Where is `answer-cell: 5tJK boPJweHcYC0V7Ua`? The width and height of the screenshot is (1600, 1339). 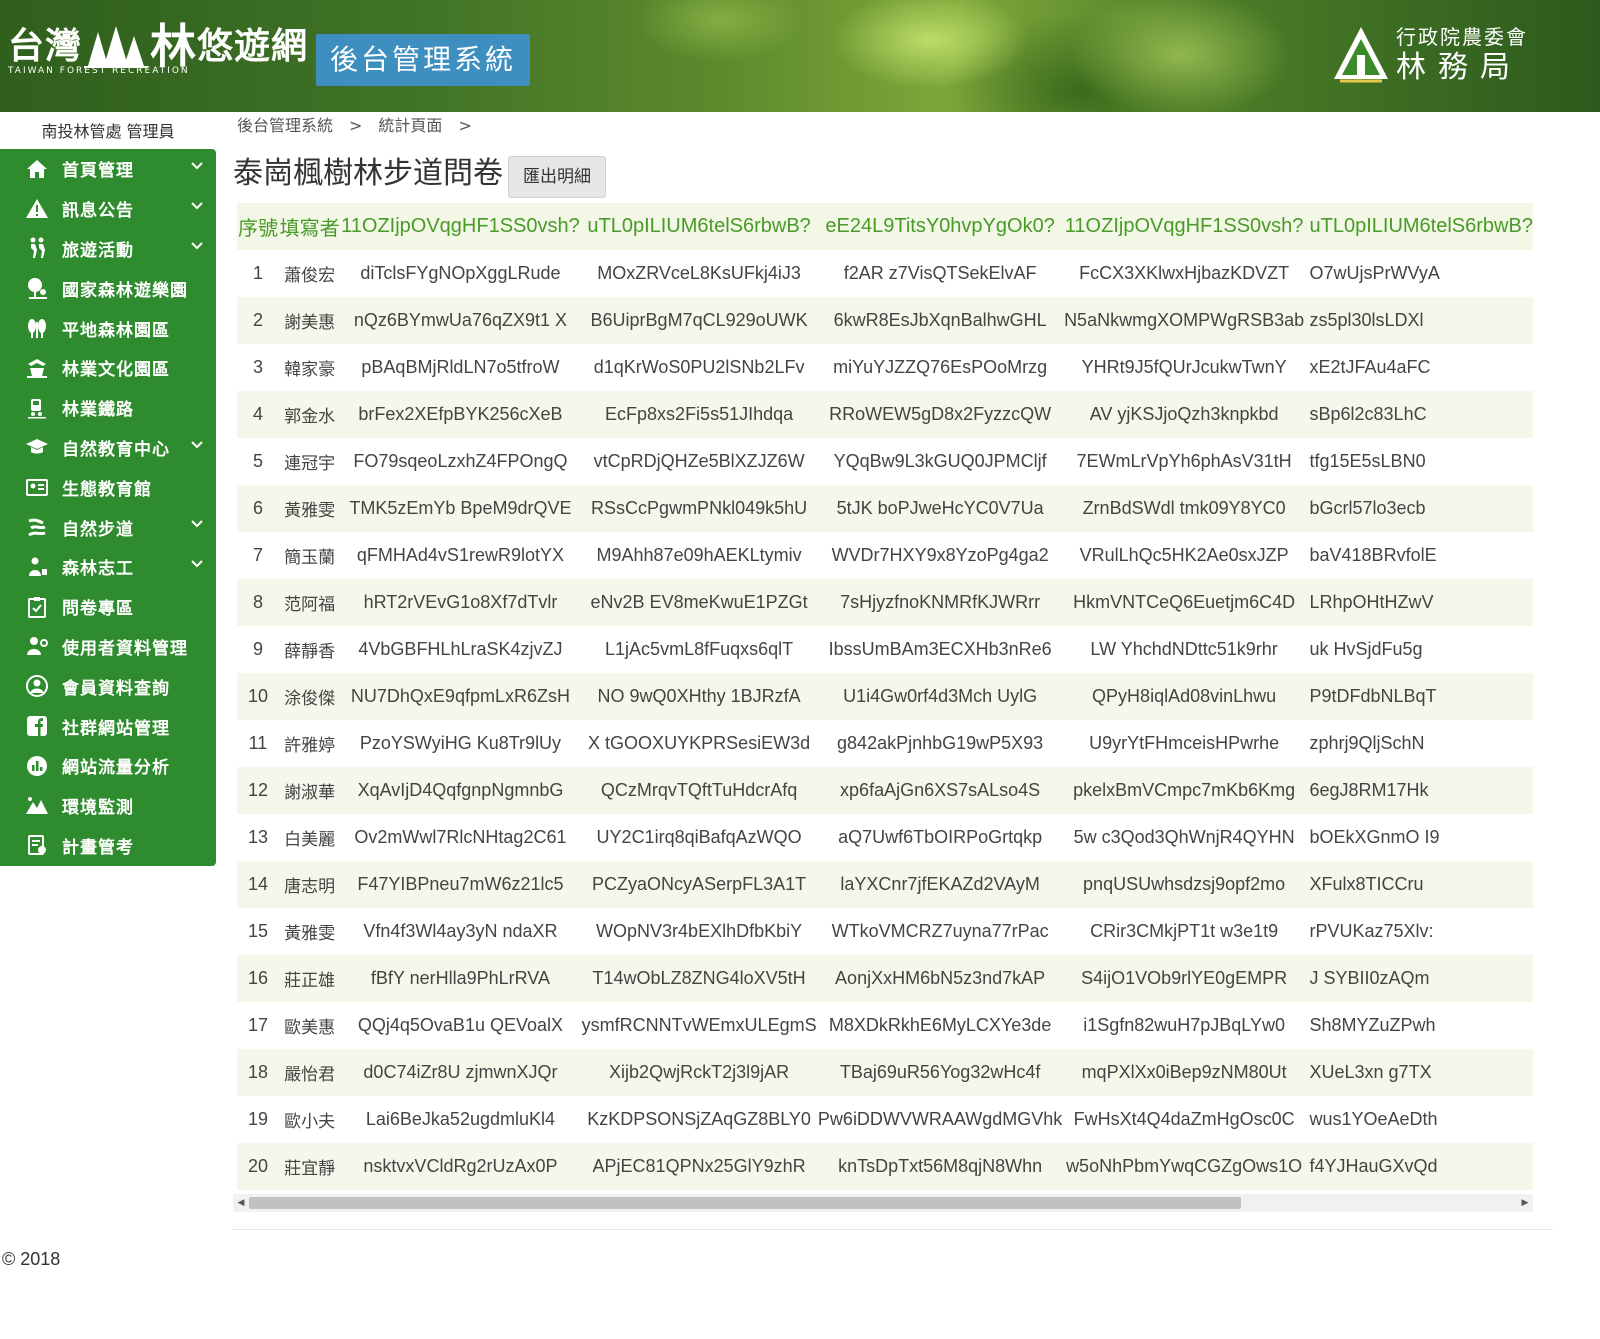 answer-cell: 5tJK boPJweHcYC0V7Ua is located at coordinates (940, 508).